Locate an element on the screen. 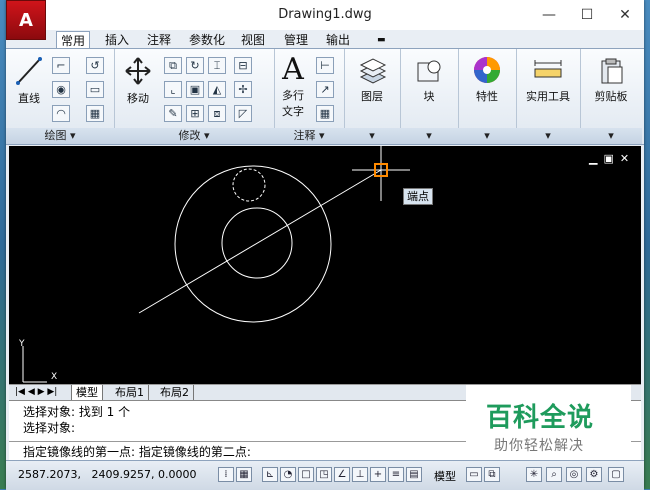 This screenshot has height=490, width=650. modify-panel: 移动 ⧉ ↻ ⌶ ⊟ ⌞ ▣ ◭ ✢ ✎ ⊞ ⧈ ◸ 修改 ▾ is located at coordinates (194, 96).